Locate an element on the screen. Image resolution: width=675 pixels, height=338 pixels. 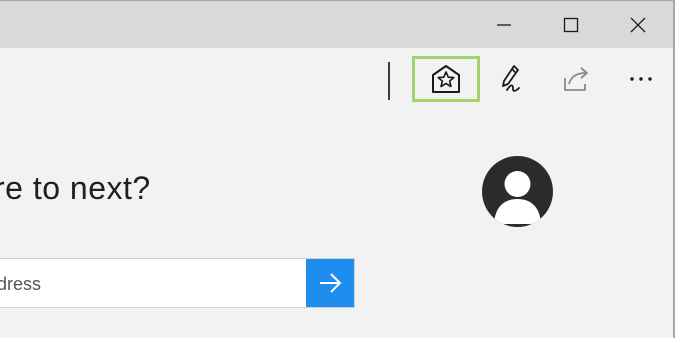
more-icon is located at coordinates (641, 79).